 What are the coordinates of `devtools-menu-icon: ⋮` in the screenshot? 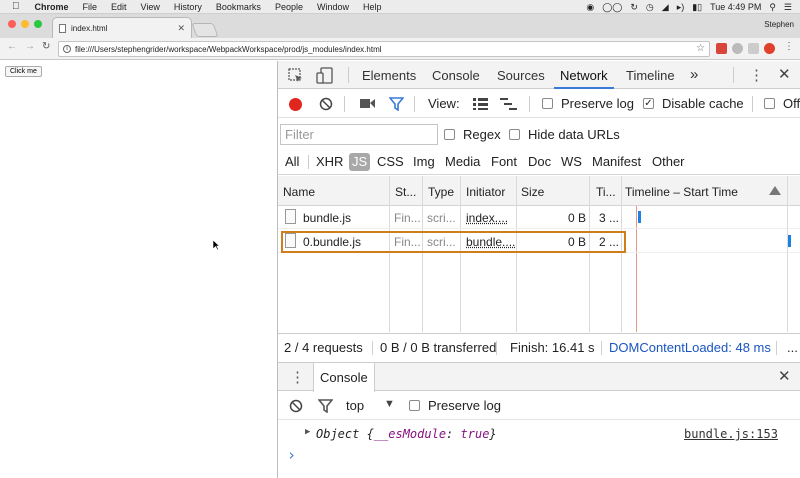 It's located at (756, 75).